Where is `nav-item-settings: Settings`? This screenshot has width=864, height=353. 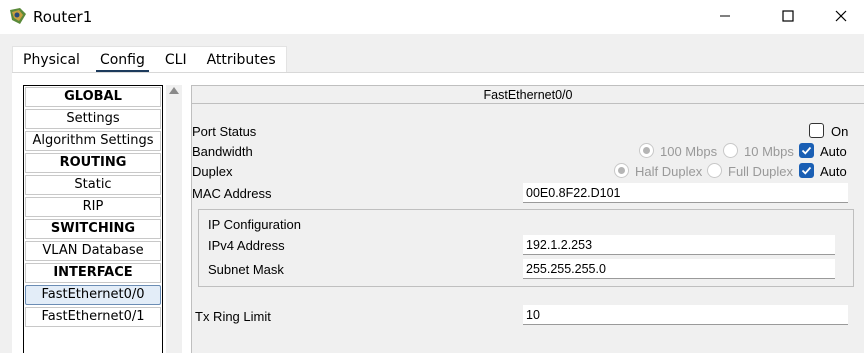 nav-item-settings: Settings is located at coordinates (93, 119).